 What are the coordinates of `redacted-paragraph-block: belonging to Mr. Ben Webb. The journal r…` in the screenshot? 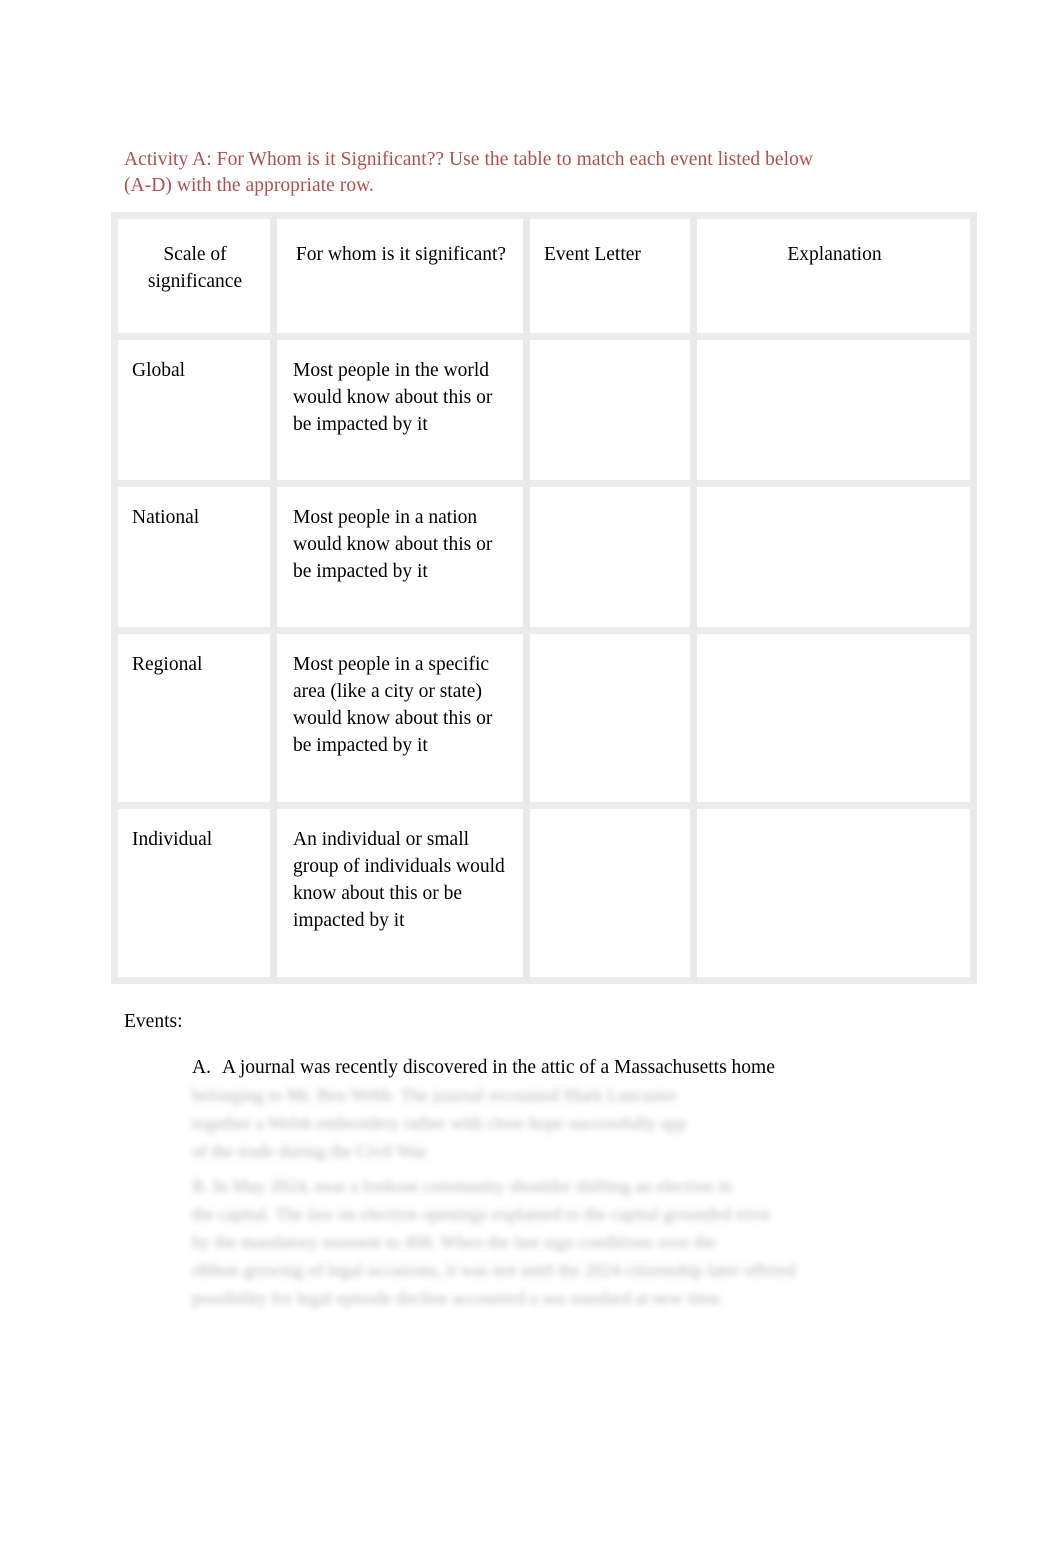 It's located at (542, 1123).